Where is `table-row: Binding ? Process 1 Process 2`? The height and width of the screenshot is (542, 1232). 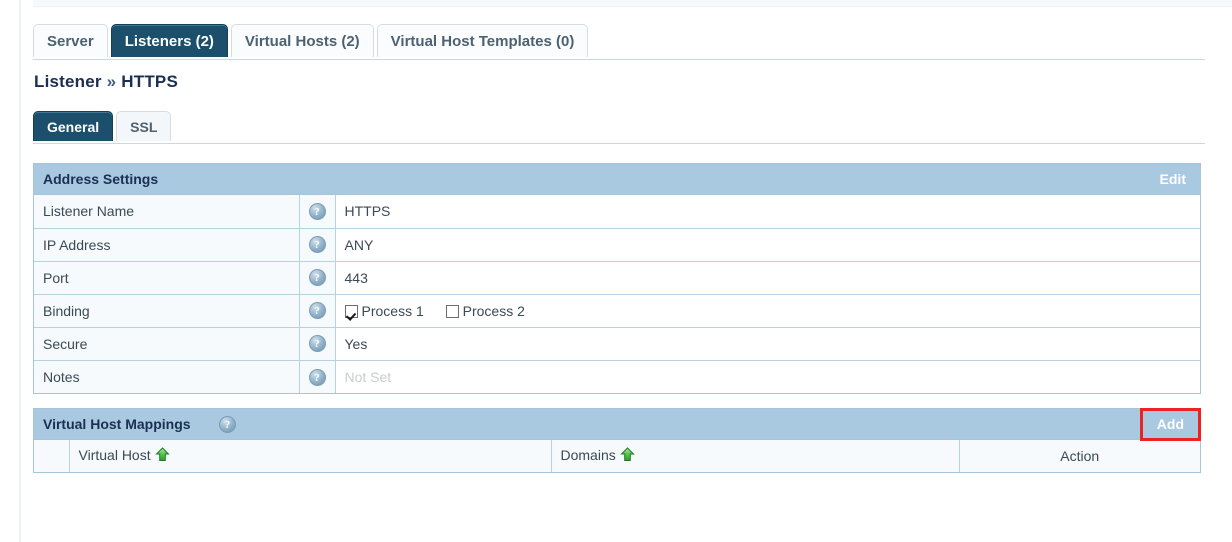 table-row: Binding ? Process 1 Process 2 is located at coordinates (617, 310).